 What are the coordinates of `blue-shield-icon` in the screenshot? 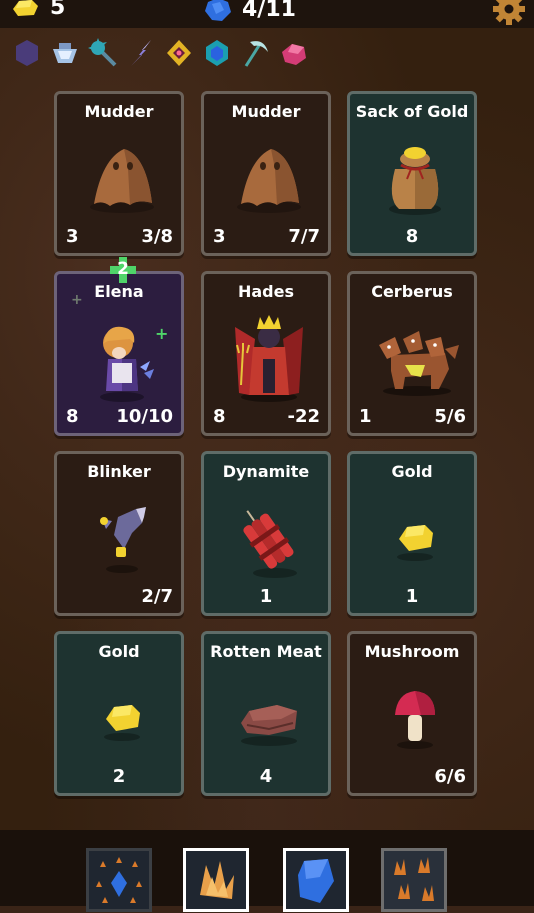 It's located at (316, 881).